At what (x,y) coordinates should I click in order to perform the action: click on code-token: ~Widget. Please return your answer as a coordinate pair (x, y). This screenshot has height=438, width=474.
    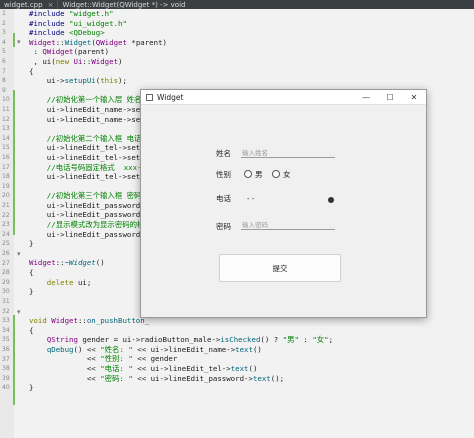
    Looking at the image, I should click on (80, 263).